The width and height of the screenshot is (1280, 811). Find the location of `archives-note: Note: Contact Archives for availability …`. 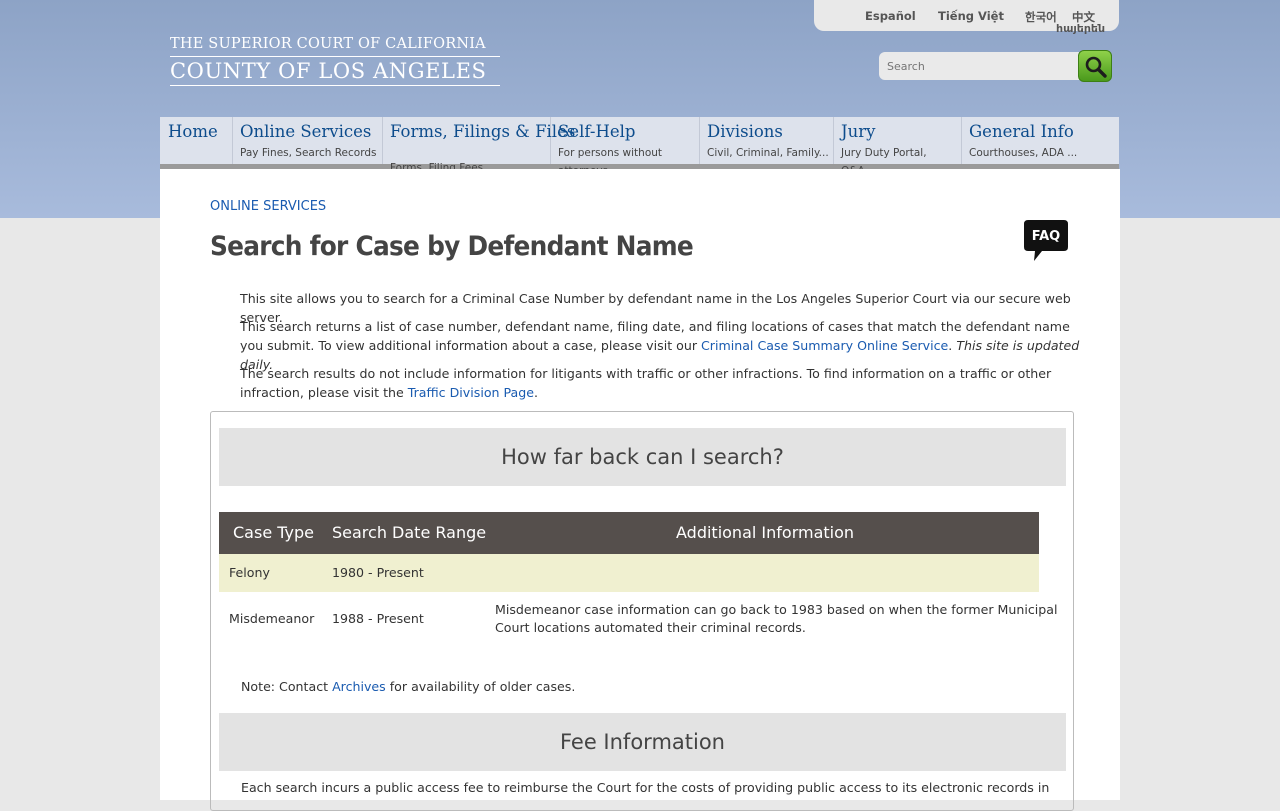

archives-note: Note: Contact Archives for availability … is located at coordinates (408, 686).